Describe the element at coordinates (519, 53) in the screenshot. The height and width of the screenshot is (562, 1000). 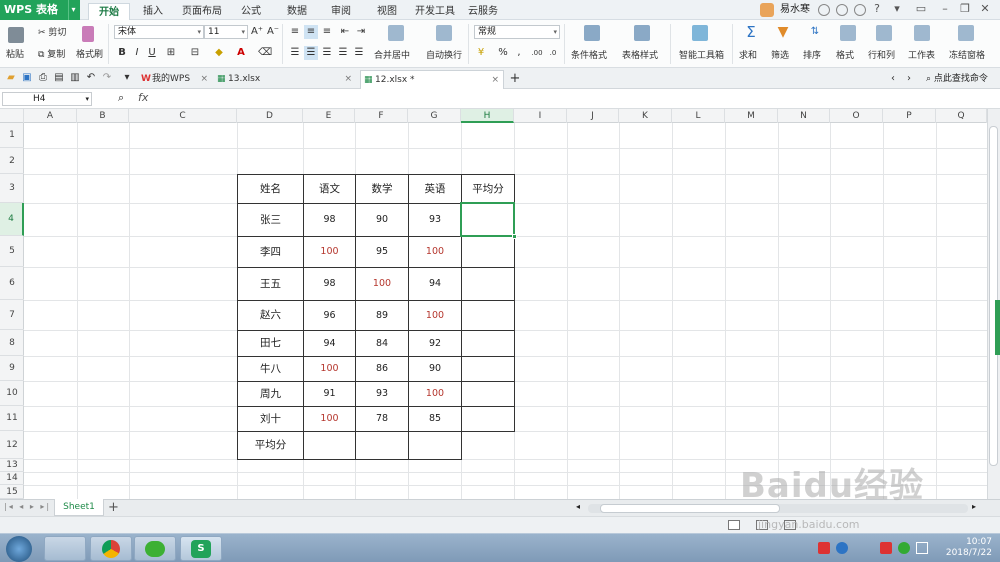
I see `thousands-icon: ,` at that location.